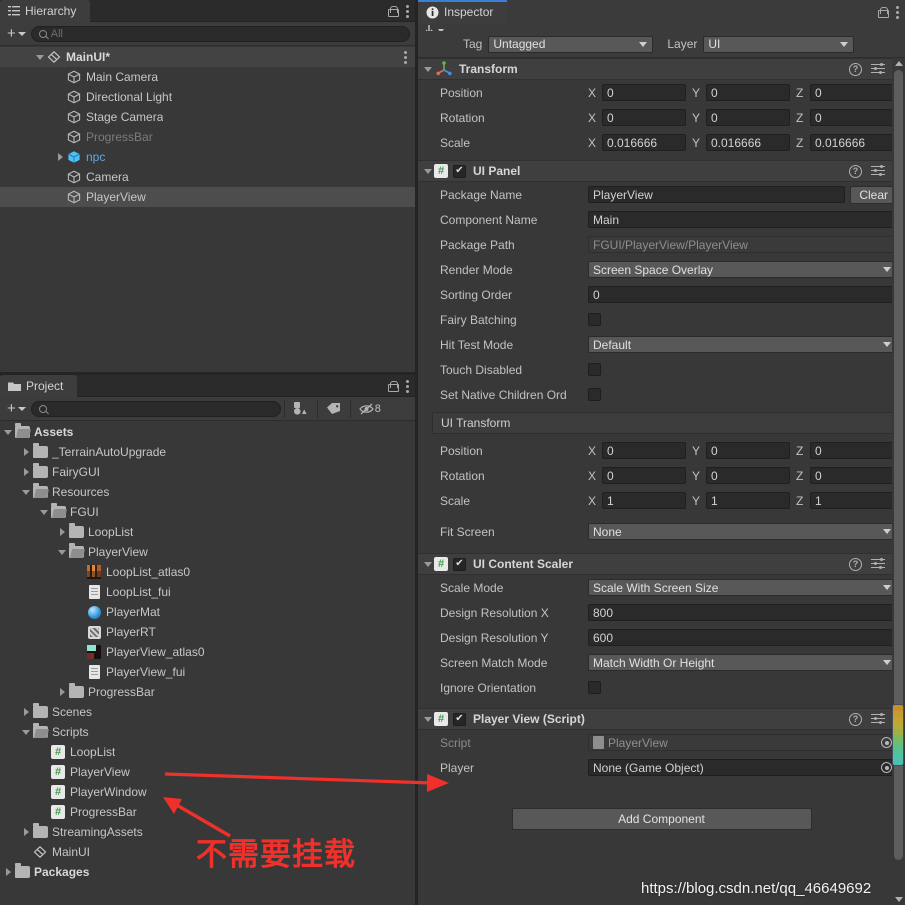 The height and width of the screenshot is (905, 905). Describe the element at coordinates (742, 219) in the screenshot. I see `component-name-field: Main` at that location.